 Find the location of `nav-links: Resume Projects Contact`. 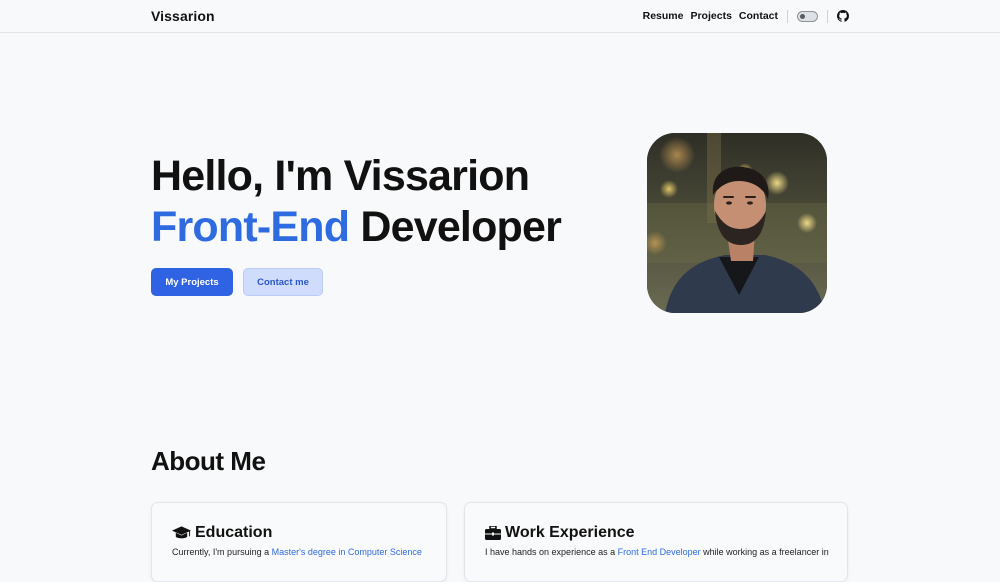

nav-links: Resume Projects Contact is located at coordinates (746, 16).